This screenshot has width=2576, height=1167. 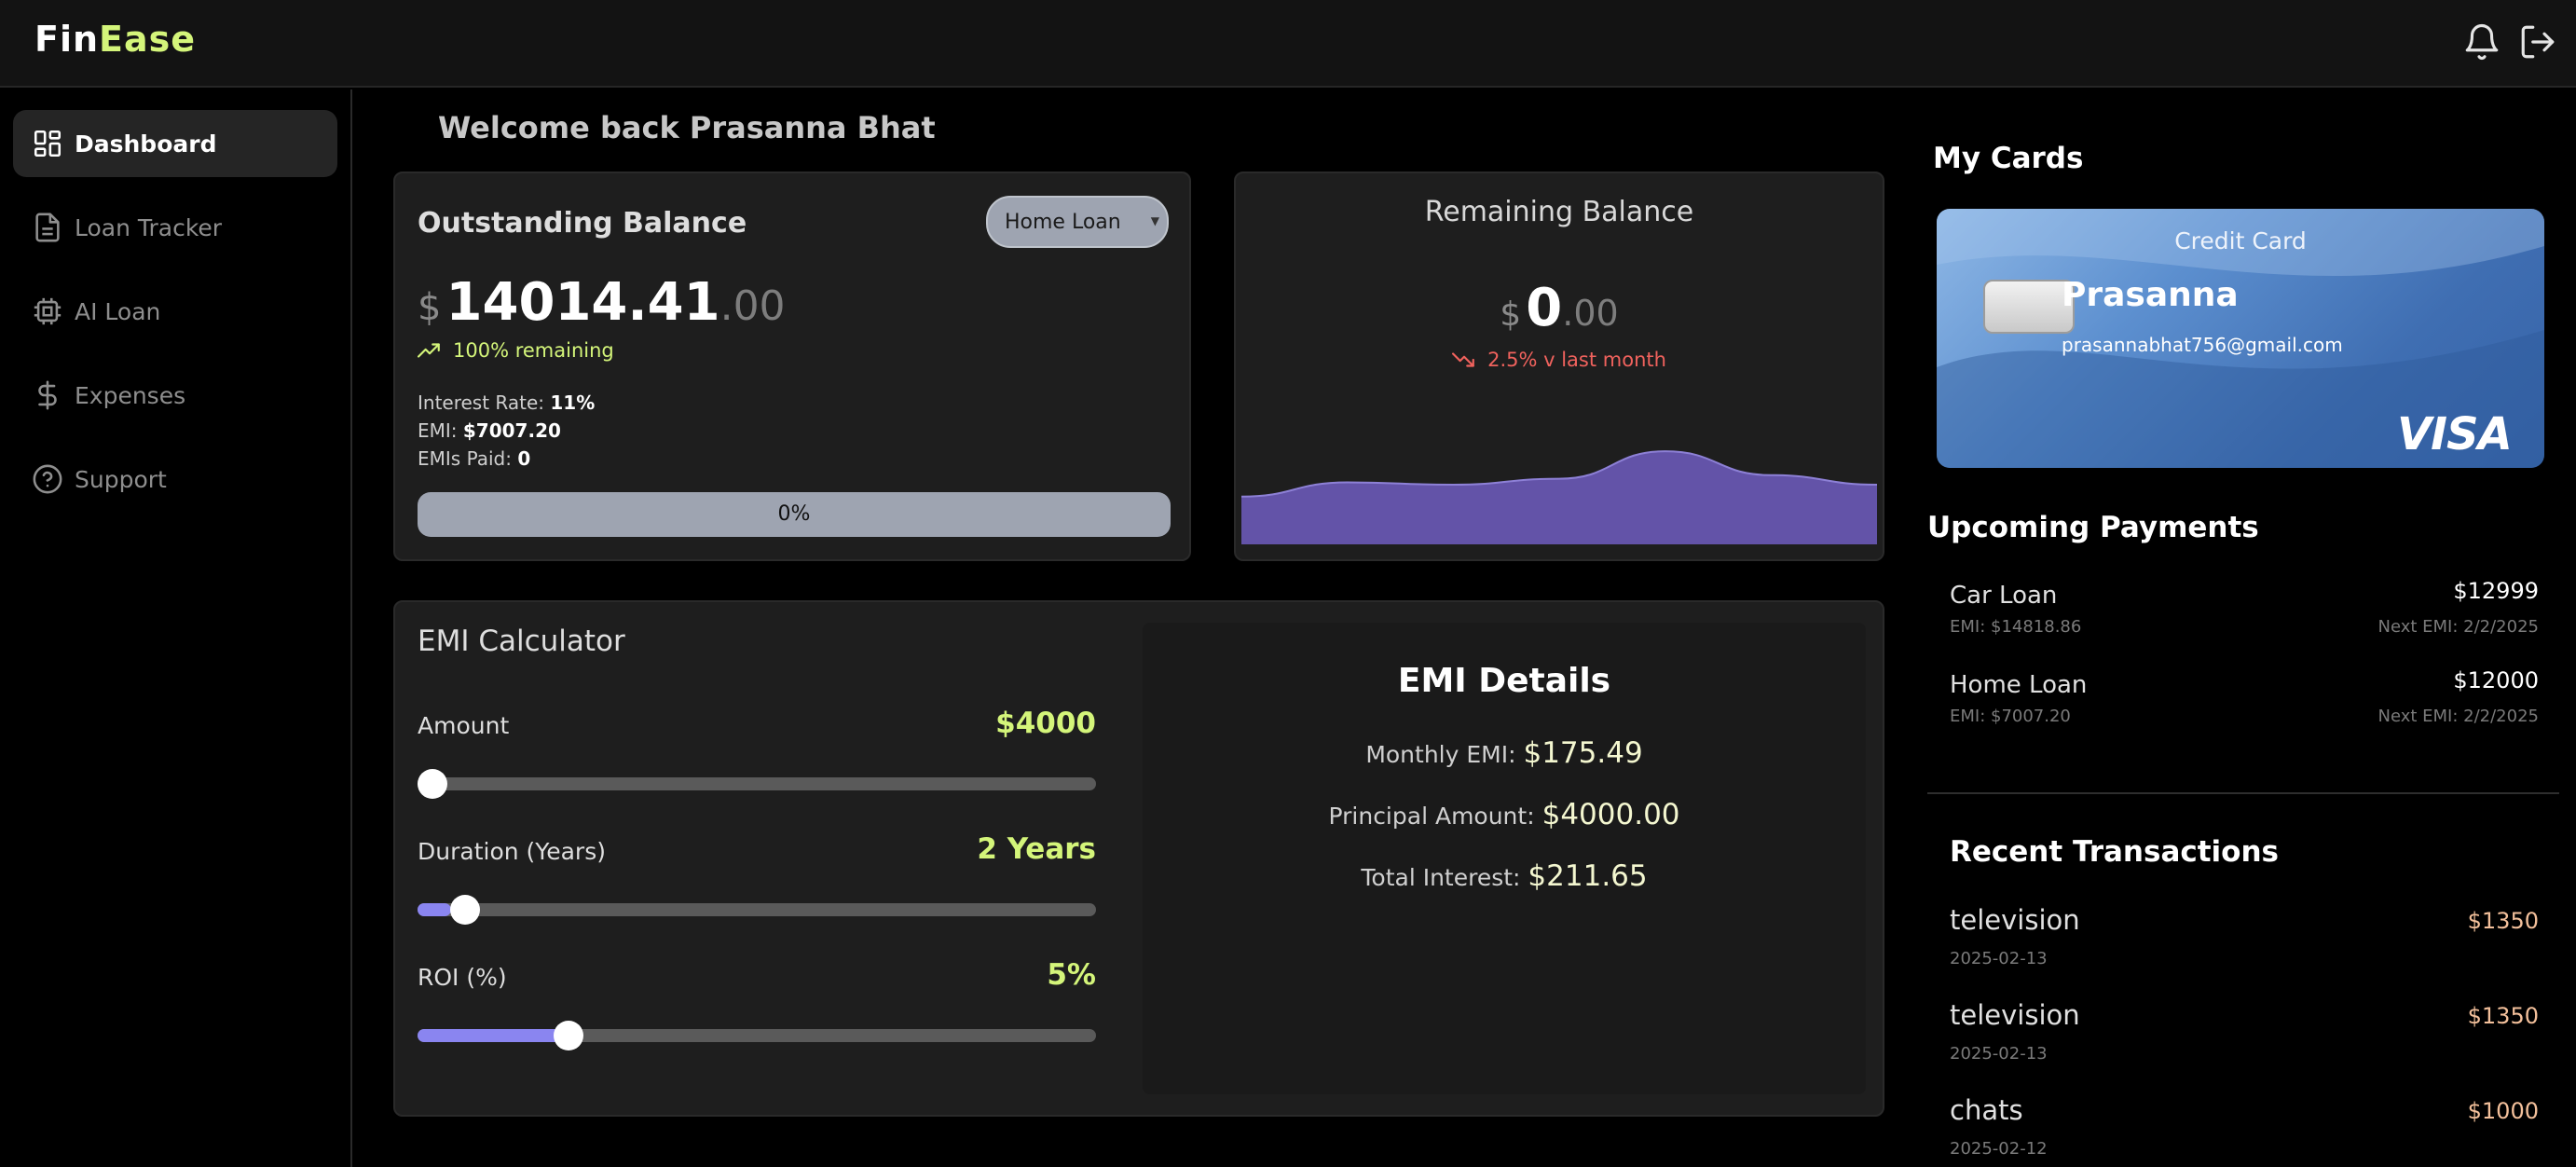 I want to click on remaining-amount: $ 0.00, so click(x=1559, y=308).